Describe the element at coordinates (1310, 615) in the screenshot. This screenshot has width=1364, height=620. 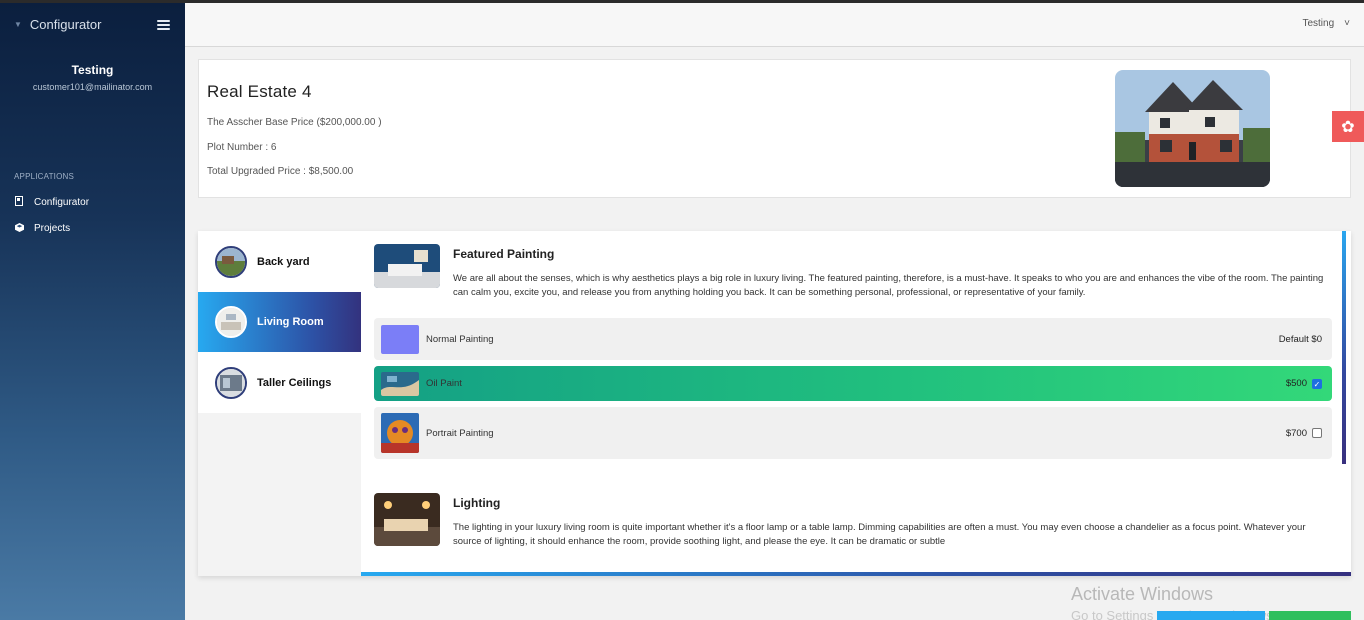
I see `taskbar-button-green` at that location.